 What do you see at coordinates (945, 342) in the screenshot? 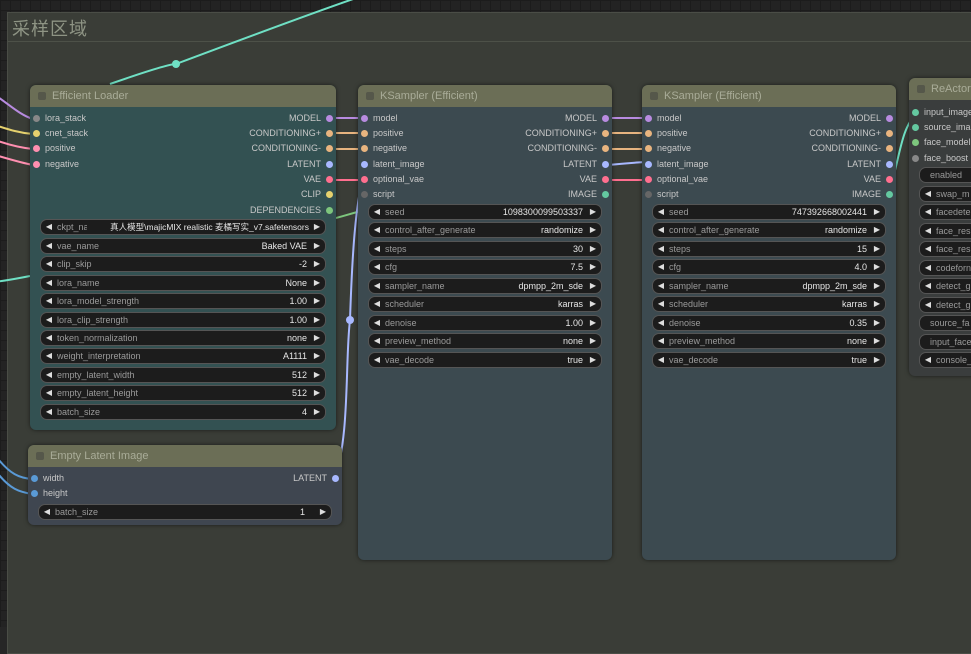
I see `widget-input-faces-index: input_face` at bounding box center [945, 342].